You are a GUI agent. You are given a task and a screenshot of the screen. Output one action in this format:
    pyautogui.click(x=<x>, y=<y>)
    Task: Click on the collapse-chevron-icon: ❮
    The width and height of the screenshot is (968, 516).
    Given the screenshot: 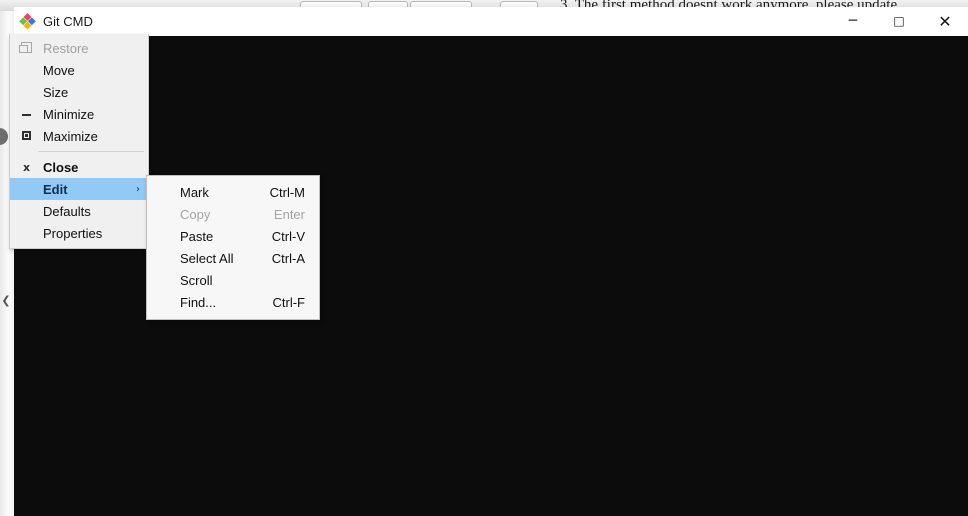 What is the action you would take?
    pyautogui.click(x=6, y=301)
    